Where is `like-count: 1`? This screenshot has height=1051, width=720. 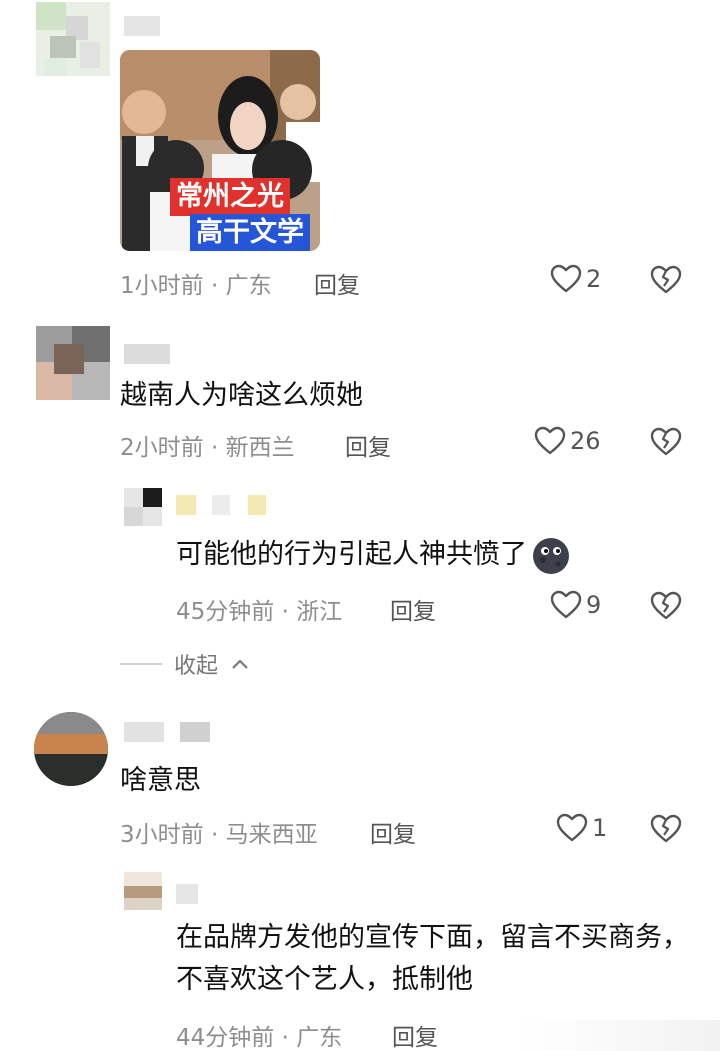 like-count: 1 is located at coordinates (600, 828).